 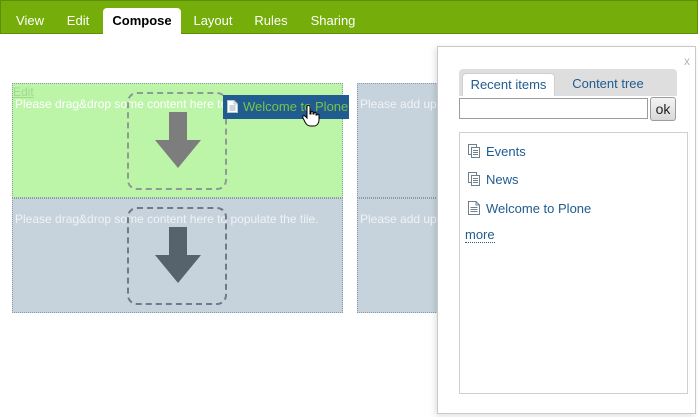 I want to click on dragged-item-label: Welcome to Plone, so click(x=296, y=106).